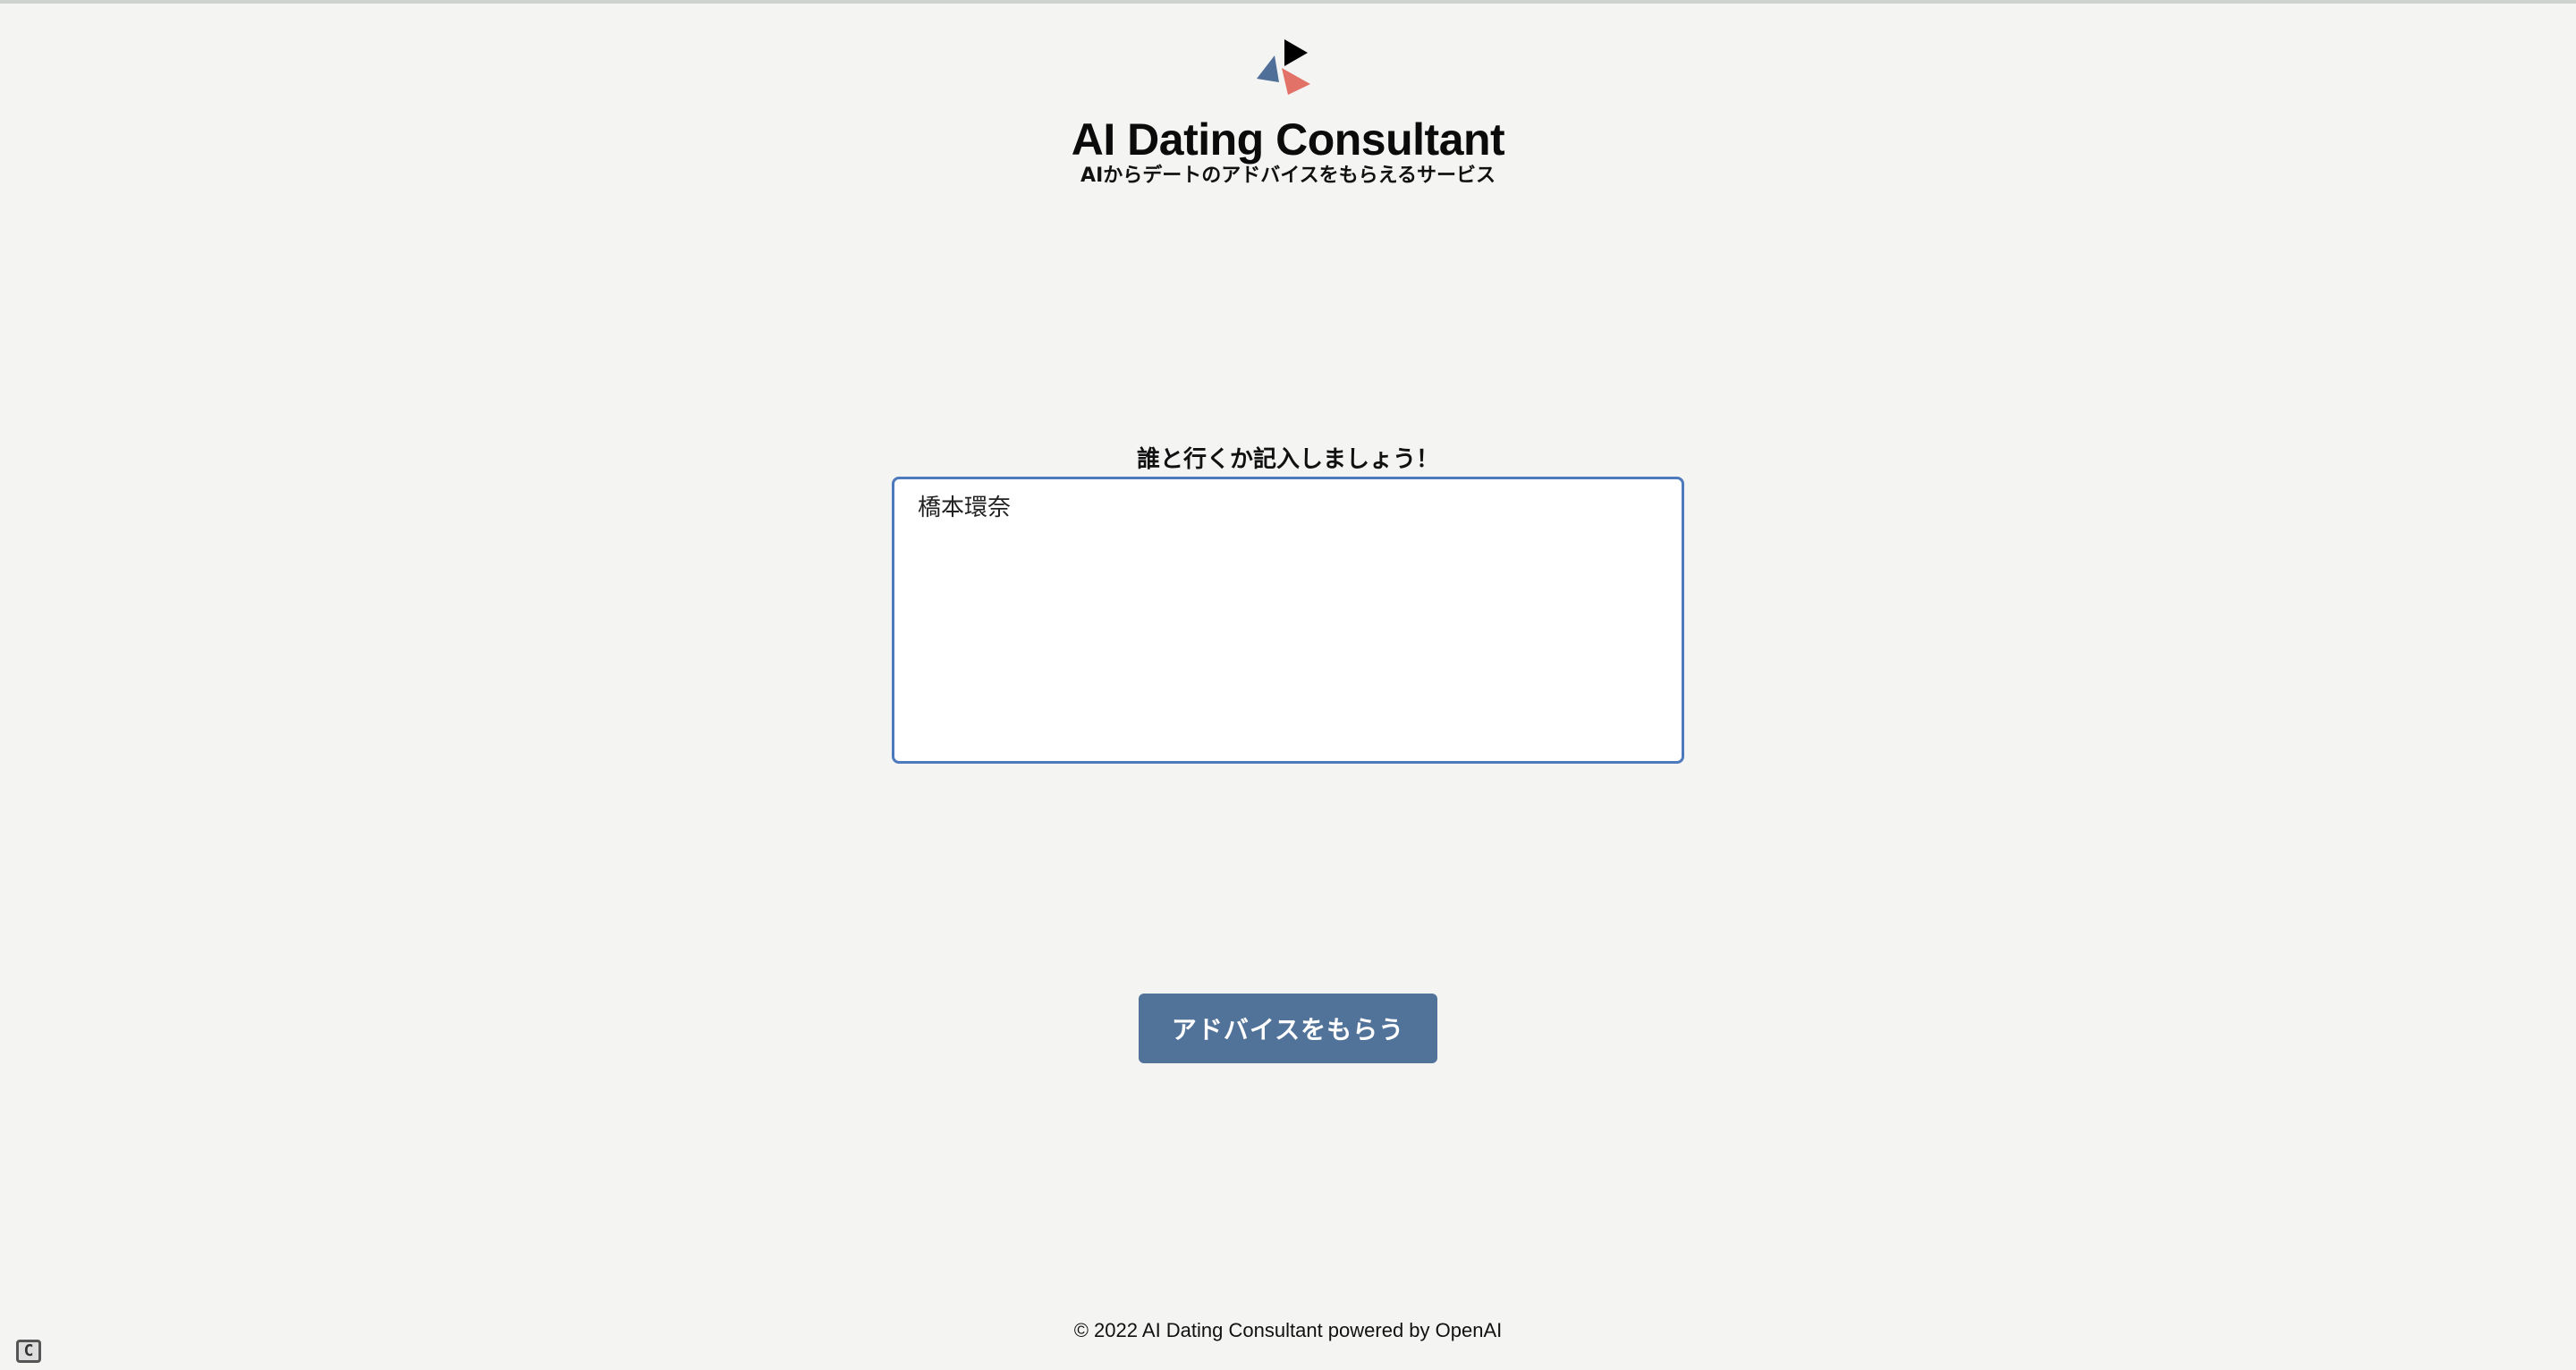  What do you see at coordinates (1288, 176) in the screenshot?
I see `page-subtitle: AIからデートのアドバイスをもらえるサービス` at bounding box center [1288, 176].